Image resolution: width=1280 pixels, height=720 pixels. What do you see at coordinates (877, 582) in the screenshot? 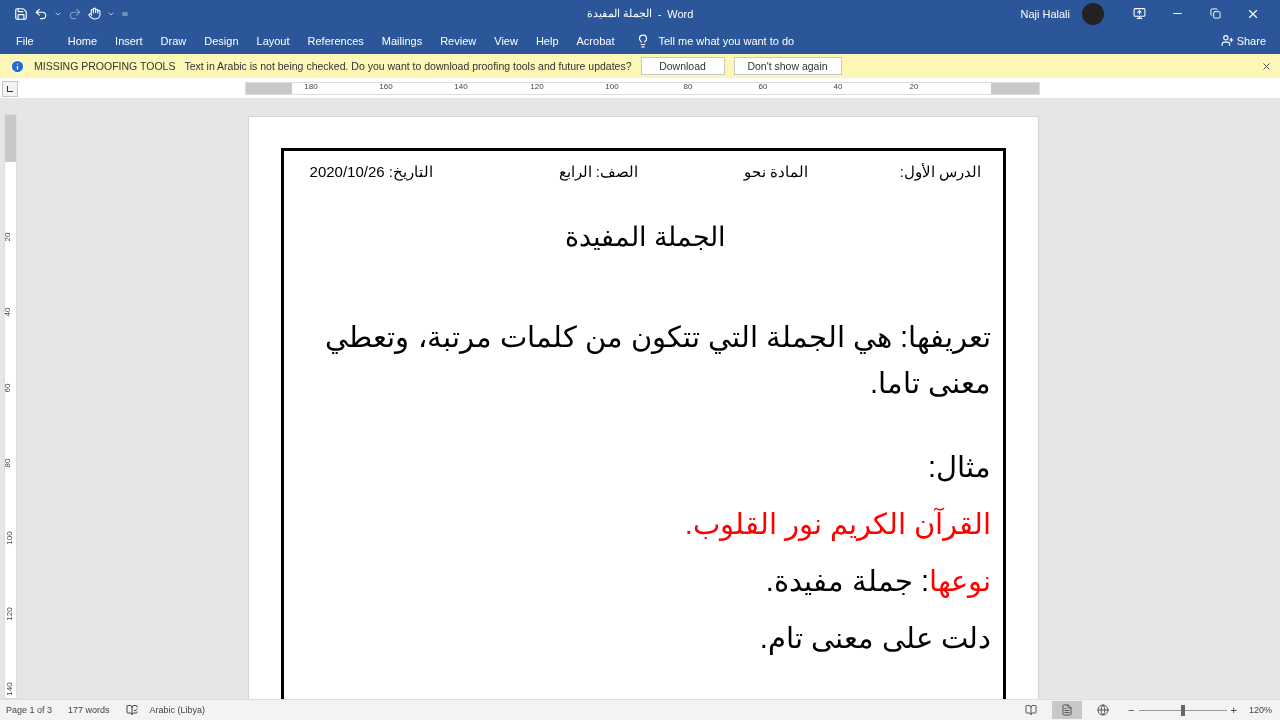
I see `paragraph: نوعها: جملة مفيدة.` at bounding box center [877, 582].